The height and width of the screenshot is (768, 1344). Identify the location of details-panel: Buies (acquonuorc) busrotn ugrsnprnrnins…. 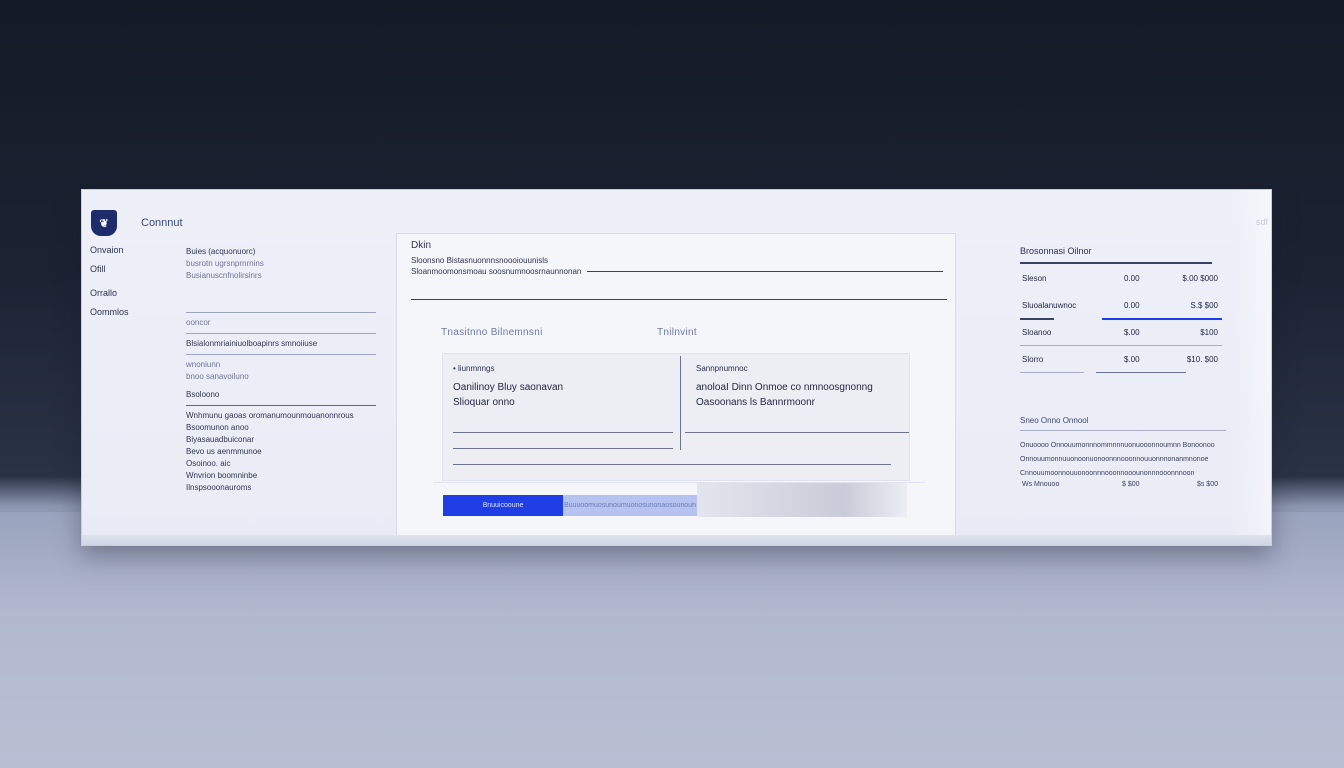
(281, 370).